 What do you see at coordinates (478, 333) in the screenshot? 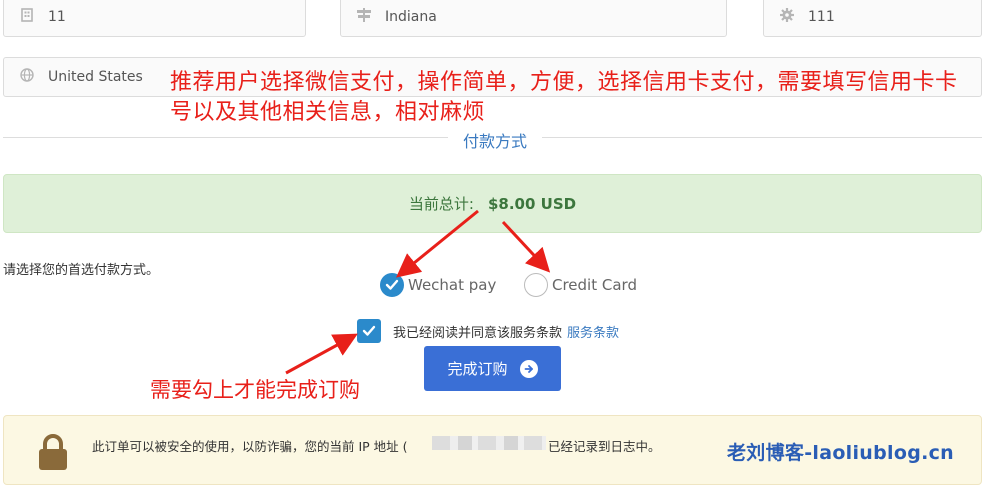
I see `tos-text: 我已经阅读并同意该服务条款` at bounding box center [478, 333].